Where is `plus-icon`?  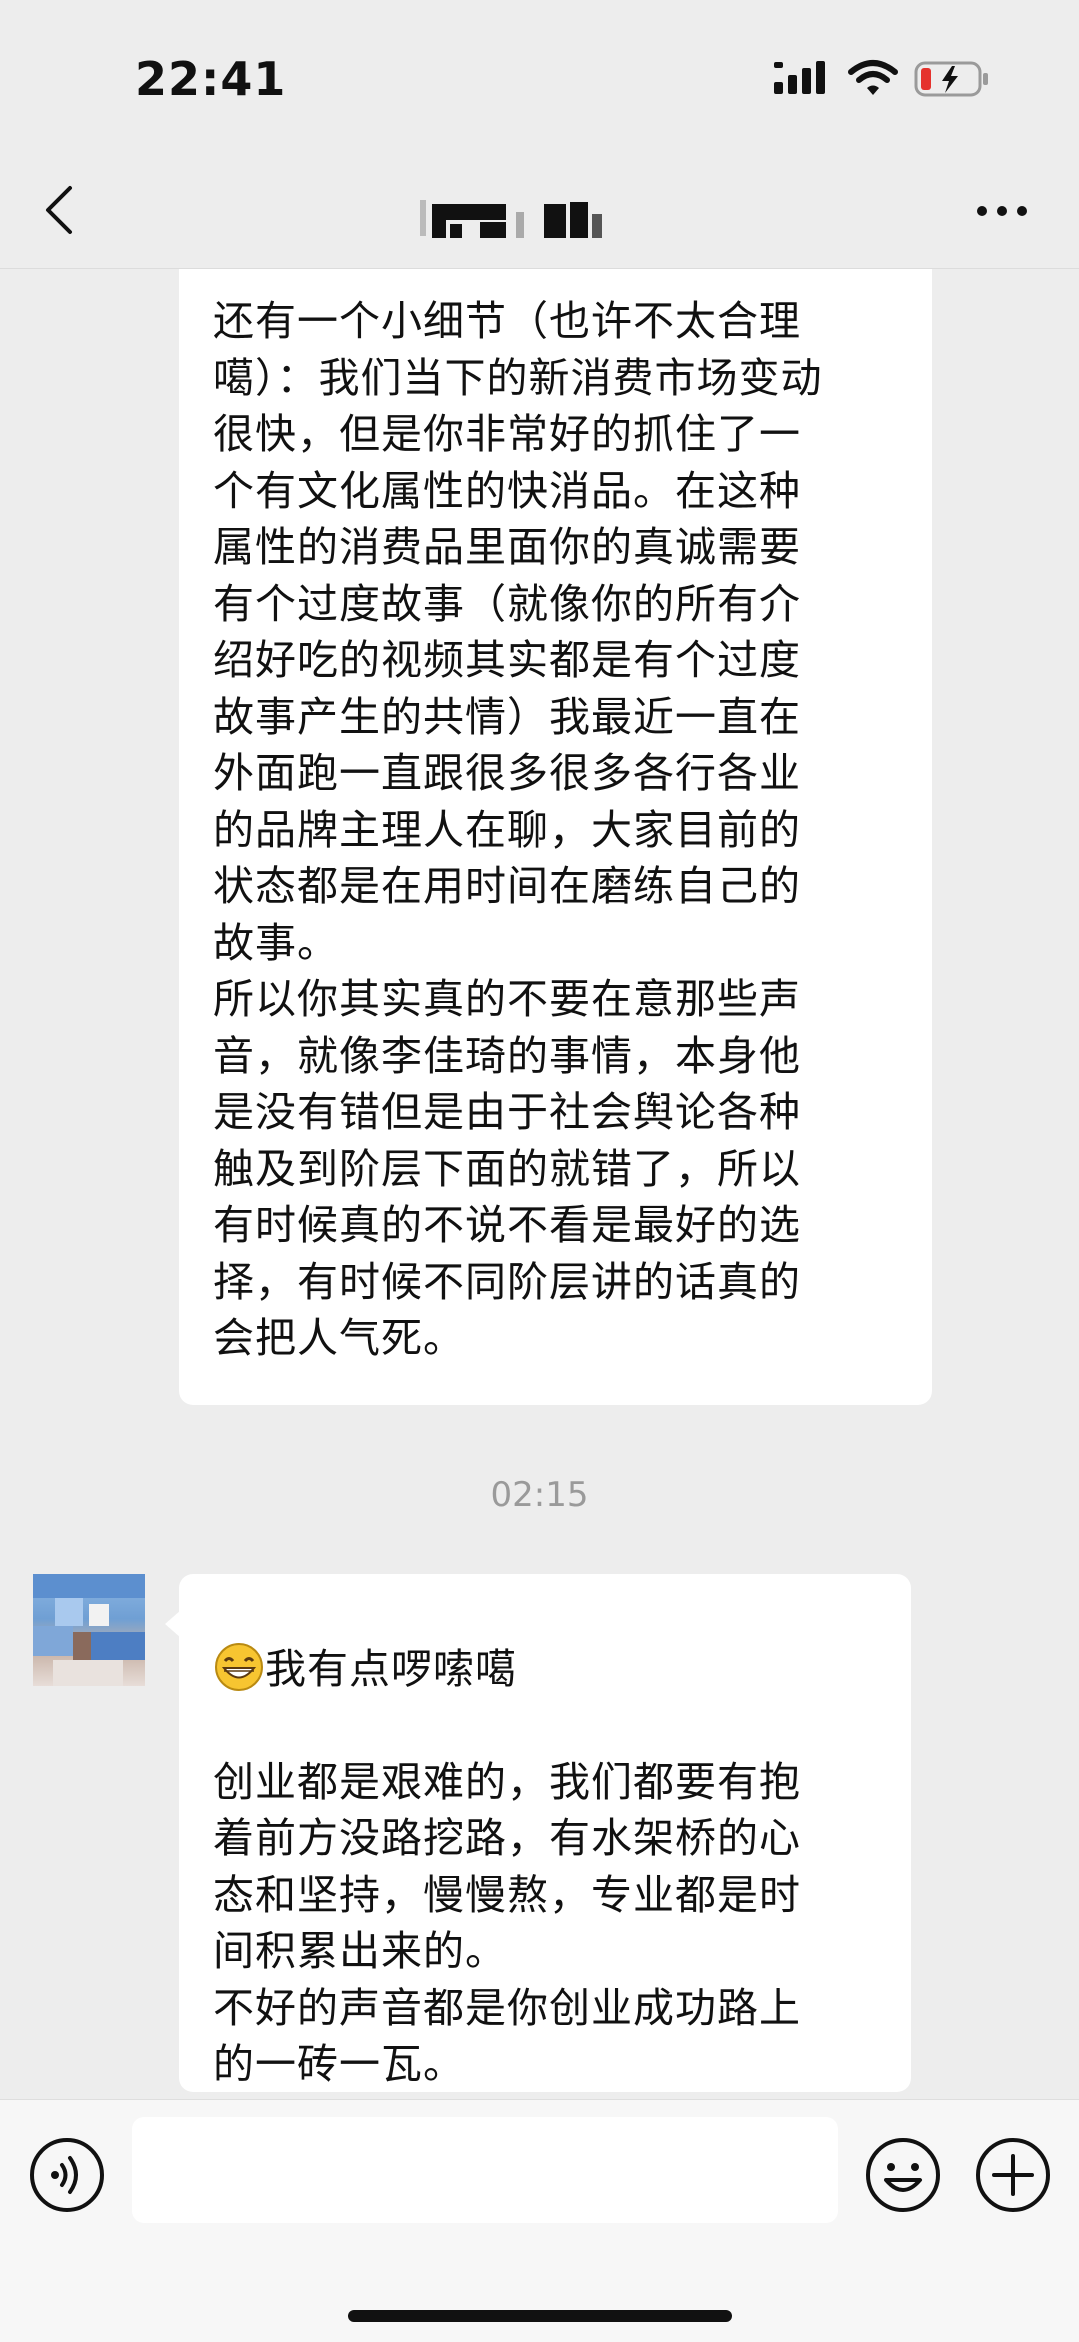 plus-icon is located at coordinates (1013, 2175).